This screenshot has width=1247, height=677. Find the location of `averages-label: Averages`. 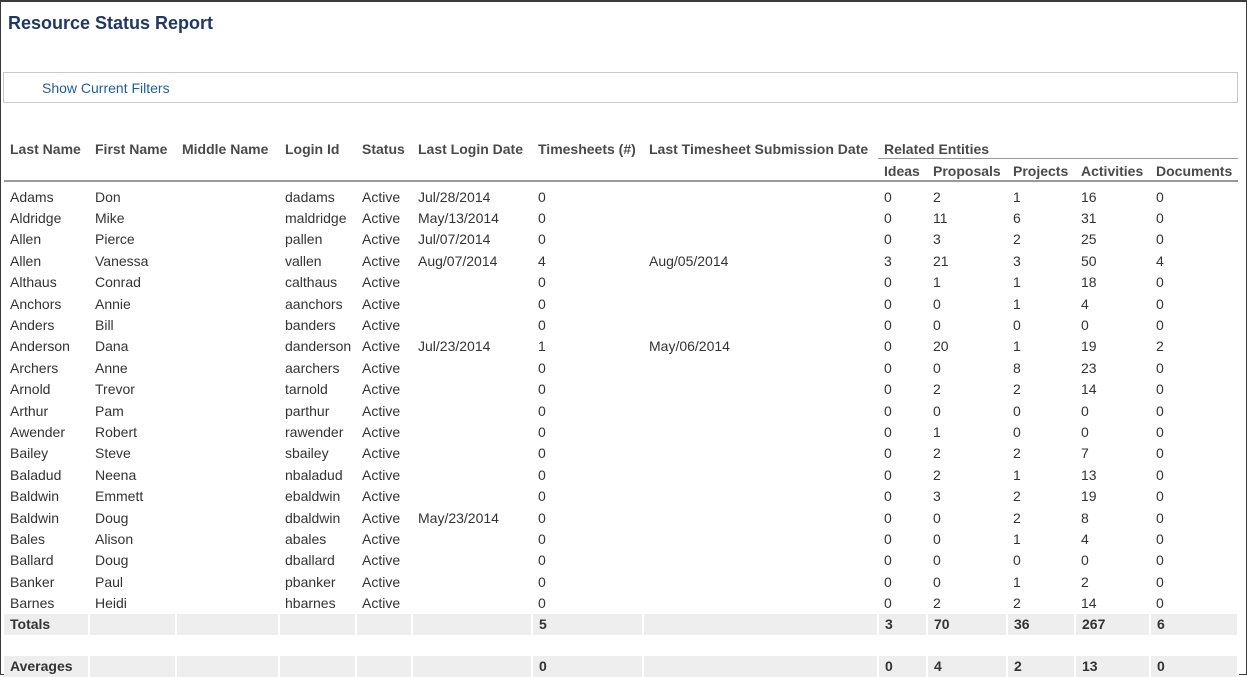

averages-label: Averages is located at coordinates (47, 666).